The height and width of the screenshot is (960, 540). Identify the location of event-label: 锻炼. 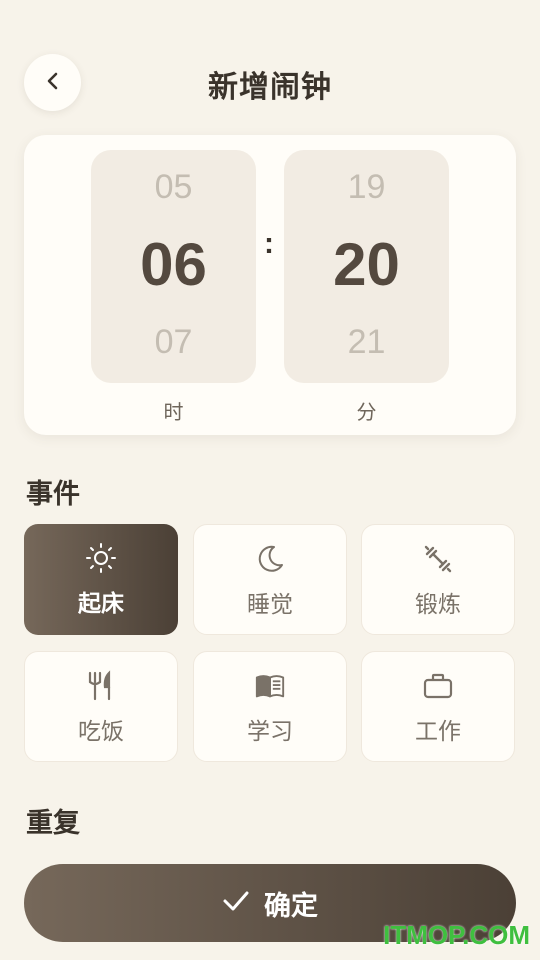
(438, 605).